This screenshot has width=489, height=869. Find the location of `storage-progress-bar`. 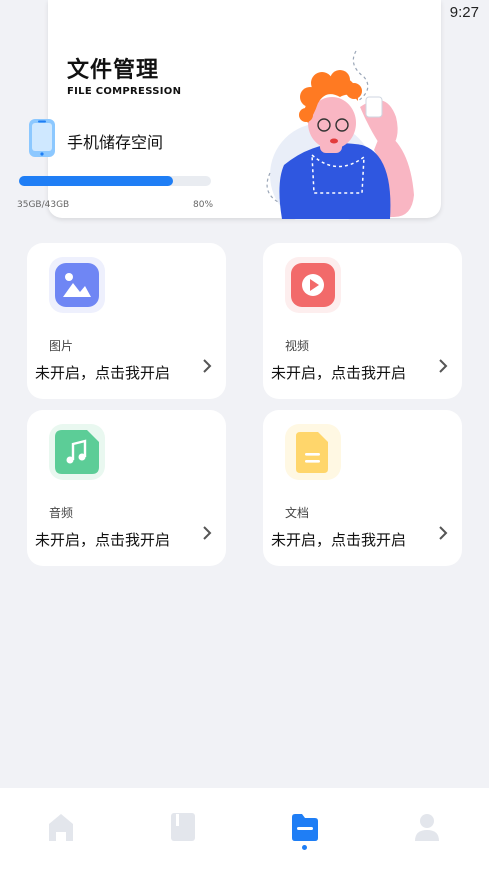

storage-progress-bar is located at coordinates (115, 181).